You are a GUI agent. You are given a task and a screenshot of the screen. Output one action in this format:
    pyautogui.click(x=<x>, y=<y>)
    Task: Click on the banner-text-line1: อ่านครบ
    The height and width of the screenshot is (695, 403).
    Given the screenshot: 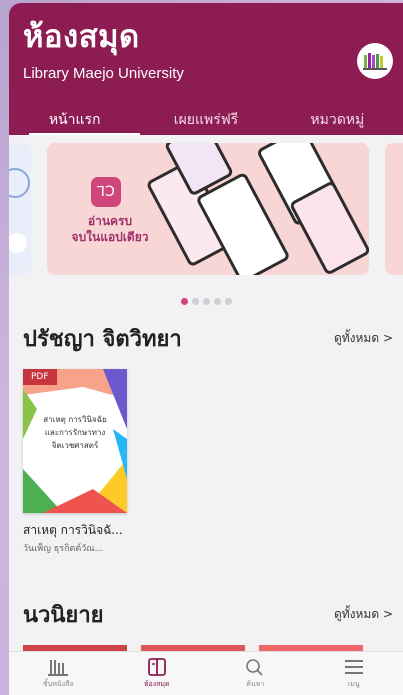 What is the action you would take?
    pyautogui.click(x=110, y=221)
    